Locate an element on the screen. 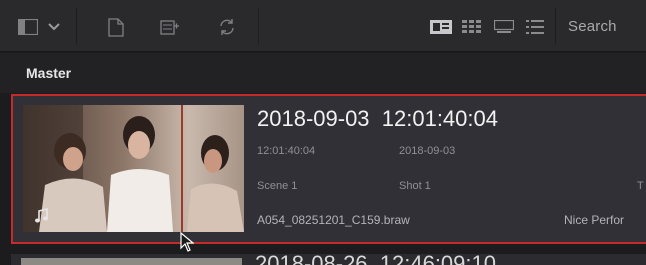 The width and height of the screenshot is (646, 265). clip-card: 2018-08-26 12:46:09:10 is located at coordinates (328, 258).